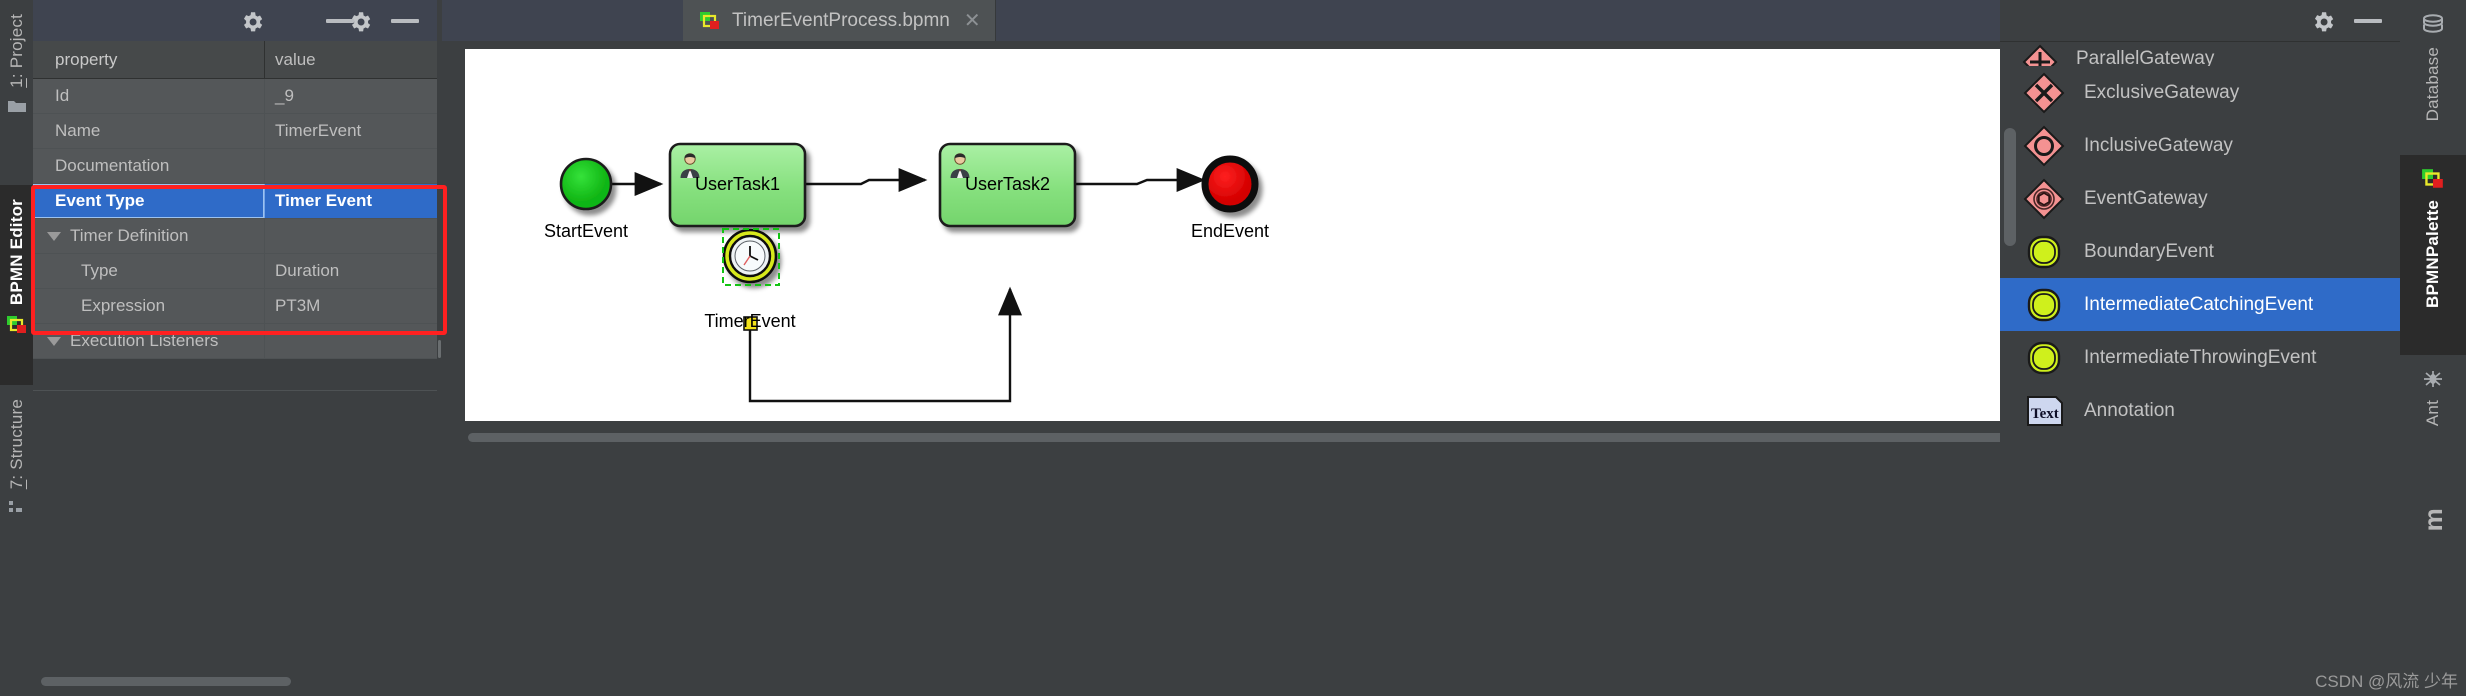 Image resolution: width=2466 pixels, height=696 pixels. What do you see at coordinates (1230, 184) in the screenshot?
I see `diagram-node-endevent` at bounding box center [1230, 184].